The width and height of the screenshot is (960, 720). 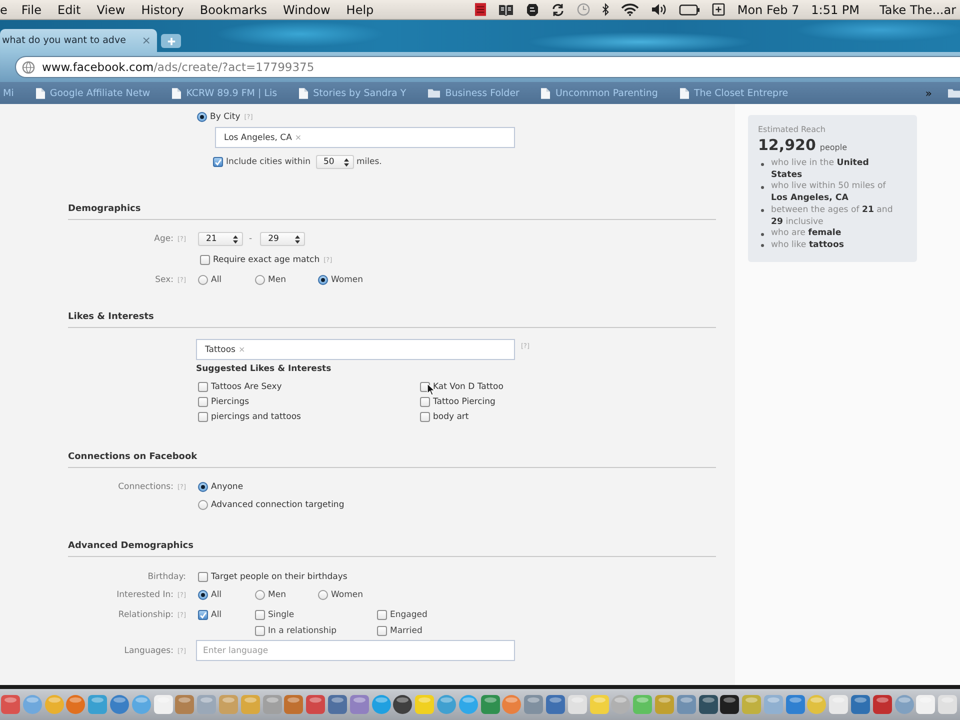 What do you see at coordinates (149, 651) in the screenshot?
I see `field-label: Languages:` at bounding box center [149, 651].